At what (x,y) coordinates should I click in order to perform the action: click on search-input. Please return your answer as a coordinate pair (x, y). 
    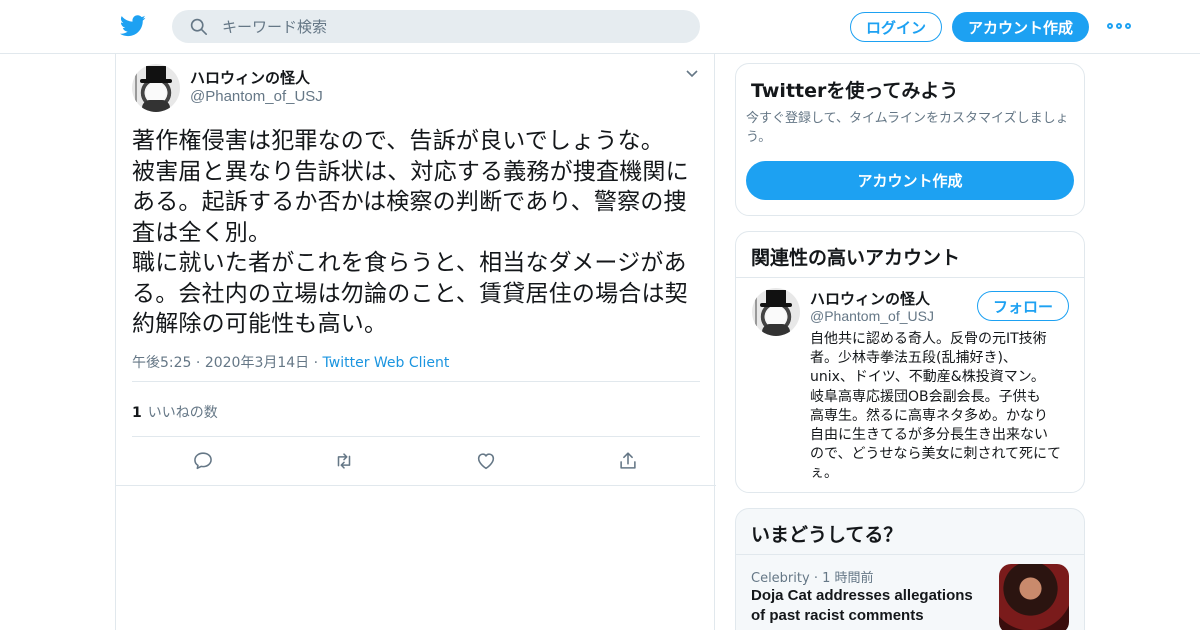
    Looking at the image, I should click on (452, 26).